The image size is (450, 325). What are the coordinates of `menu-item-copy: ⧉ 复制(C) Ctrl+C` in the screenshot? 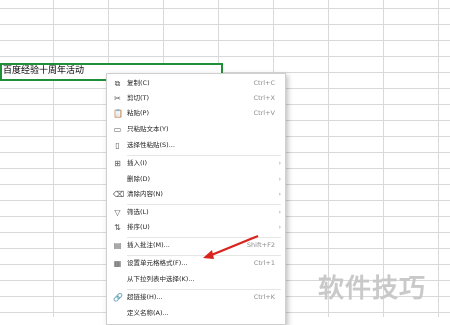 It's located at (196, 83).